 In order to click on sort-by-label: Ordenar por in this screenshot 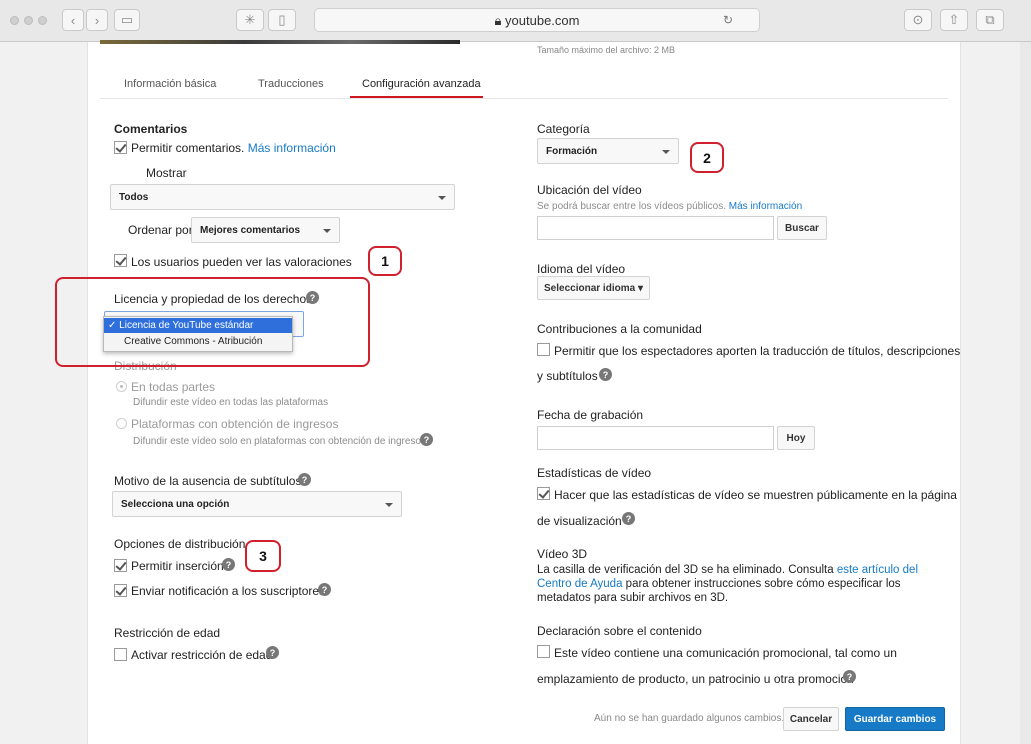, I will do `click(160, 230)`.